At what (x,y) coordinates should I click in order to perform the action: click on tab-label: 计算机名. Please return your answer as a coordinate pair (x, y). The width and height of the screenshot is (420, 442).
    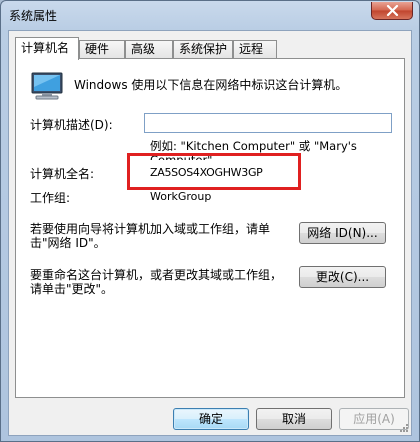
    Looking at the image, I should click on (45, 48).